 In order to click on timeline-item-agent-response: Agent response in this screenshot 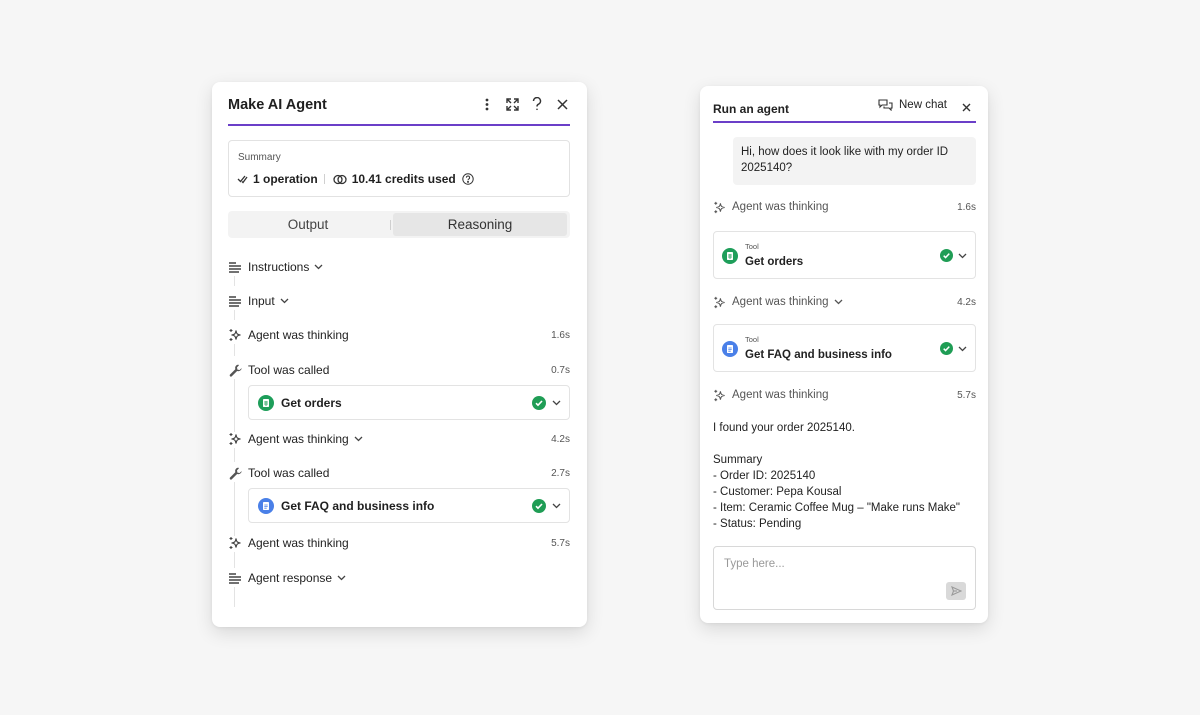, I will do `click(399, 578)`.